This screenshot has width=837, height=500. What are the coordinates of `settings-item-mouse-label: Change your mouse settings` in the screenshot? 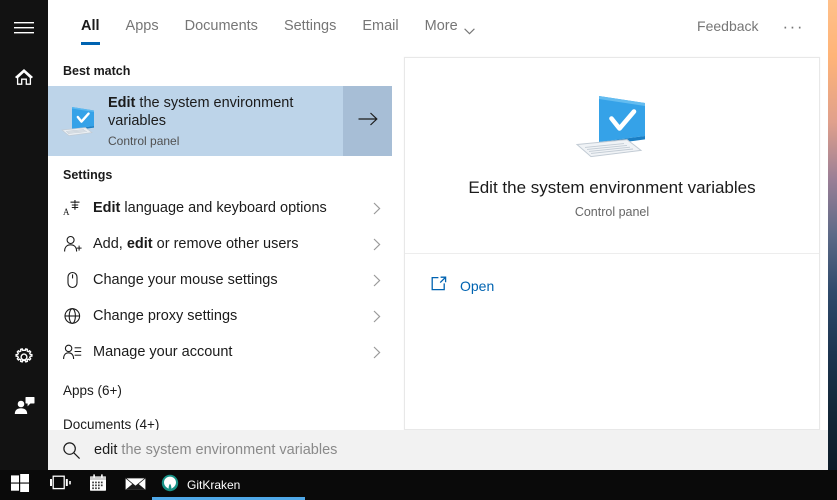 It's located at (227, 280).